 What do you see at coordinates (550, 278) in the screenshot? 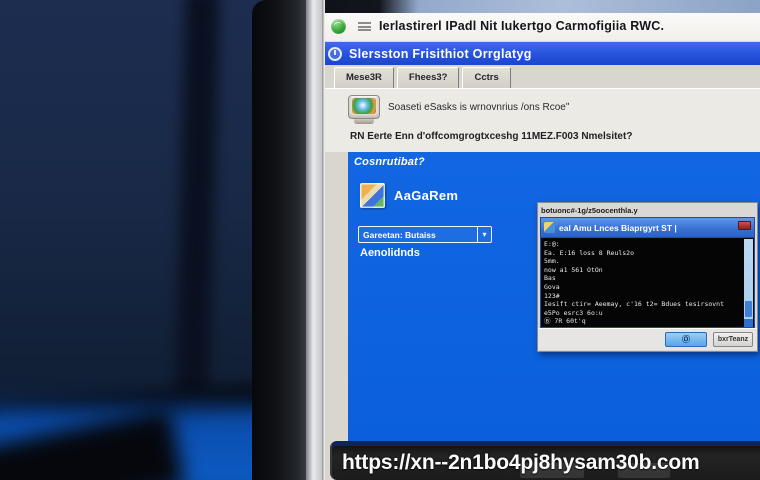
I see `terminal-line: Bas` at bounding box center [550, 278].